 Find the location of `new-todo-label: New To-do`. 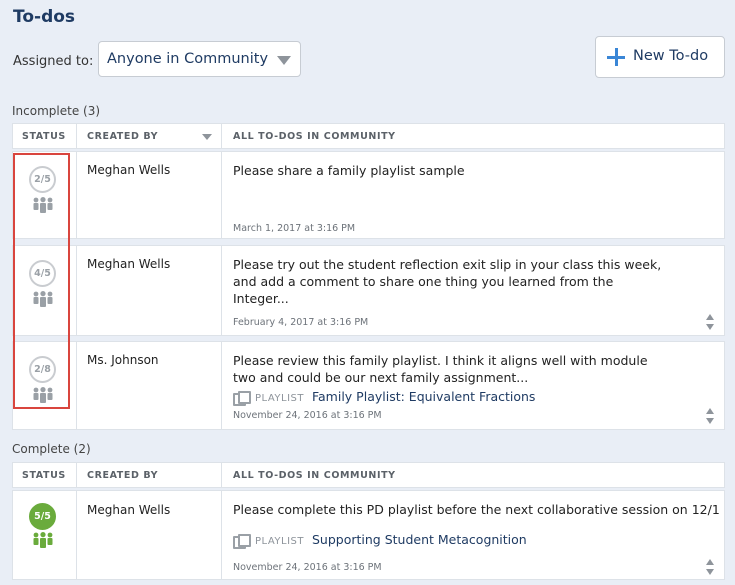

new-todo-label: New To-do is located at coordinates (671, 56).